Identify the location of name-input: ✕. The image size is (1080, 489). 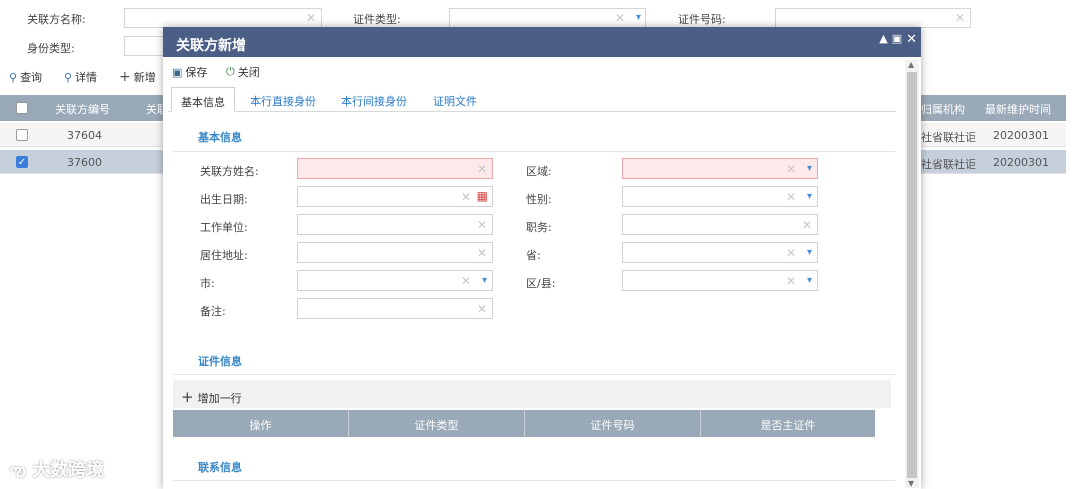
(395, 168).